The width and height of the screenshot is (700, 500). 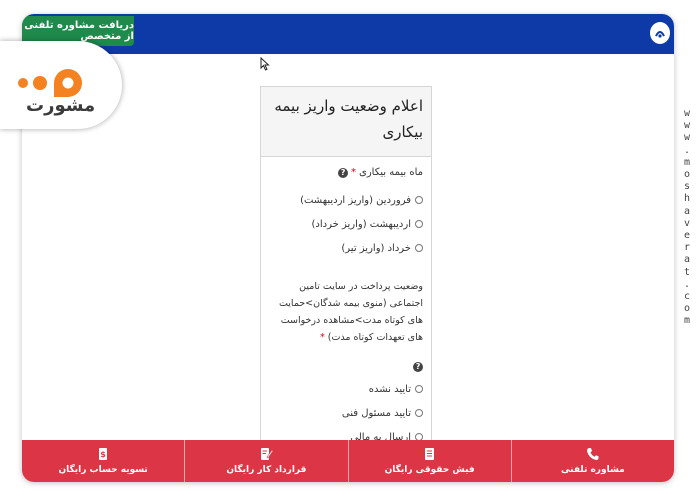 I want to click on document-icon, so click(x=430, y=454).